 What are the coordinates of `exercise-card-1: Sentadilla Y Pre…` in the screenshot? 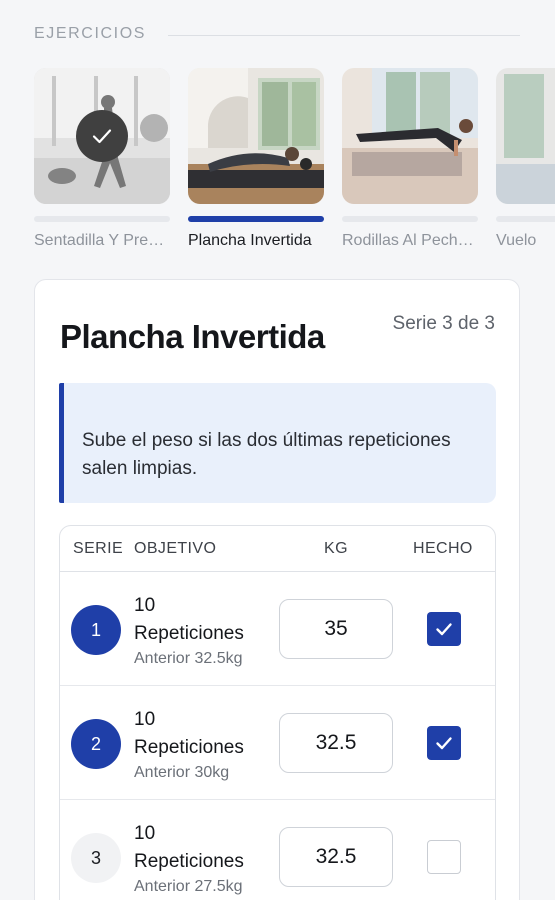 It's located at (102, 159).